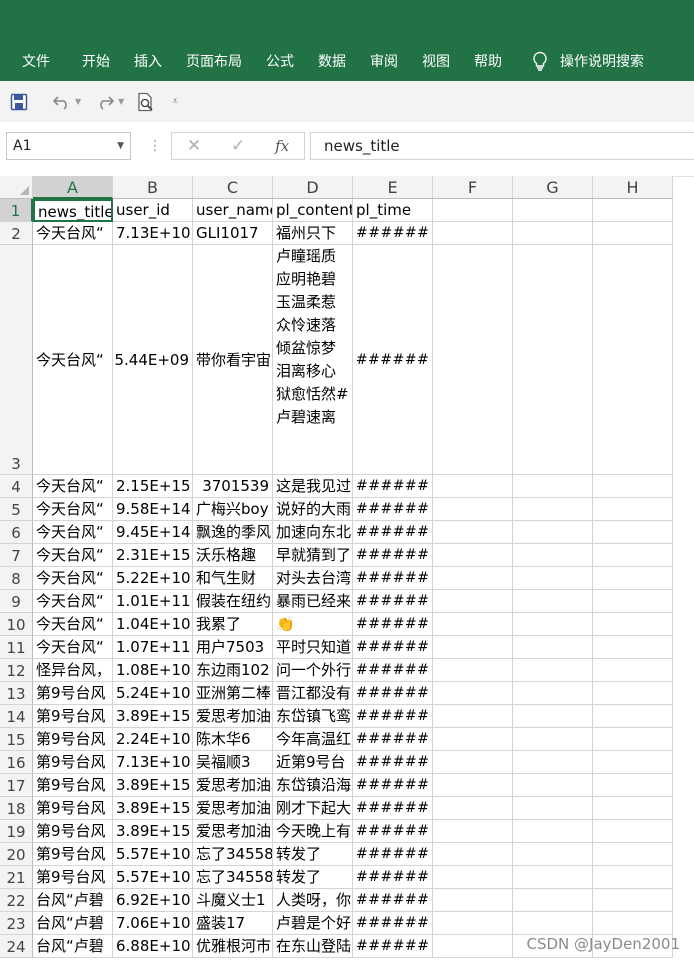 This screenshot has height=960, width=694. I want to click on cell-d7: 早就猜到了, so click(313, 555).